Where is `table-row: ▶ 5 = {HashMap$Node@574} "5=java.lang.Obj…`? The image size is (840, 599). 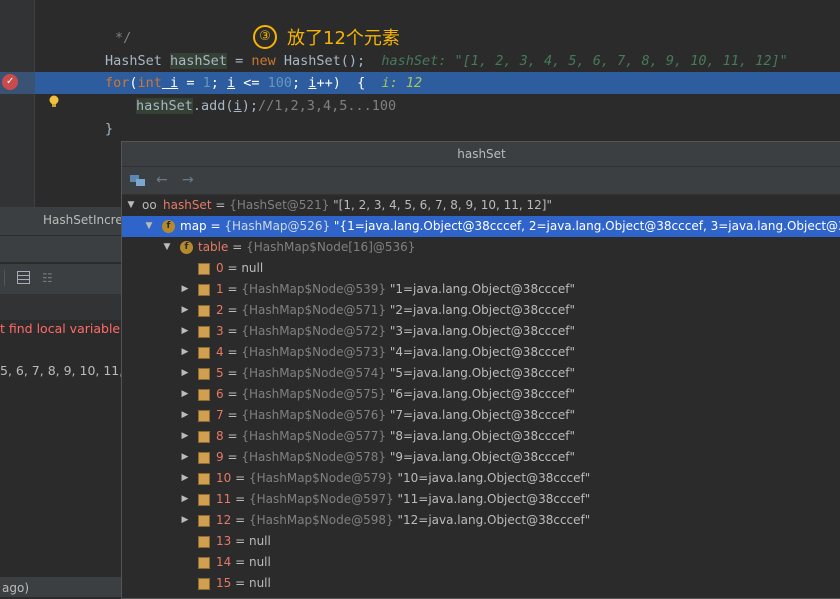 table-row: ▶ 5 = {HashMap$Node@574} "5=java.lang.Obj… is located at coordinates (481, 373).